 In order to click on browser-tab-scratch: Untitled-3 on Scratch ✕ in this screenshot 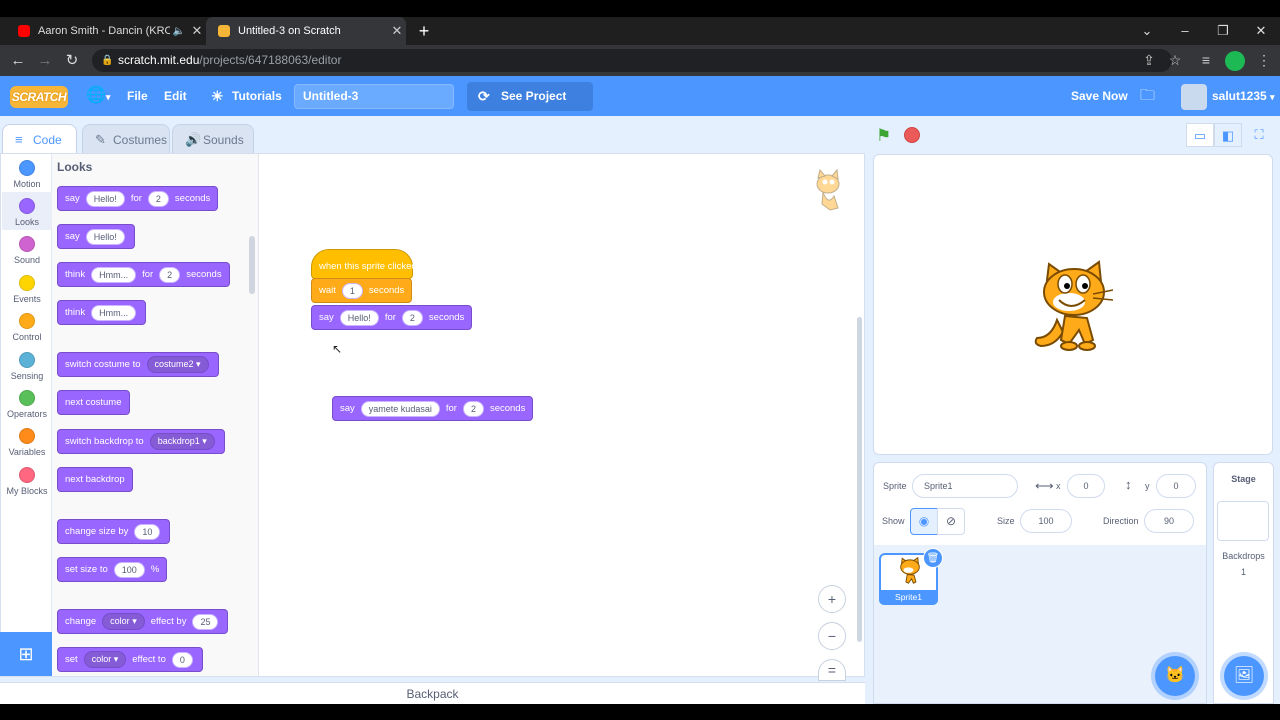, I will do `click(306, 31)`.